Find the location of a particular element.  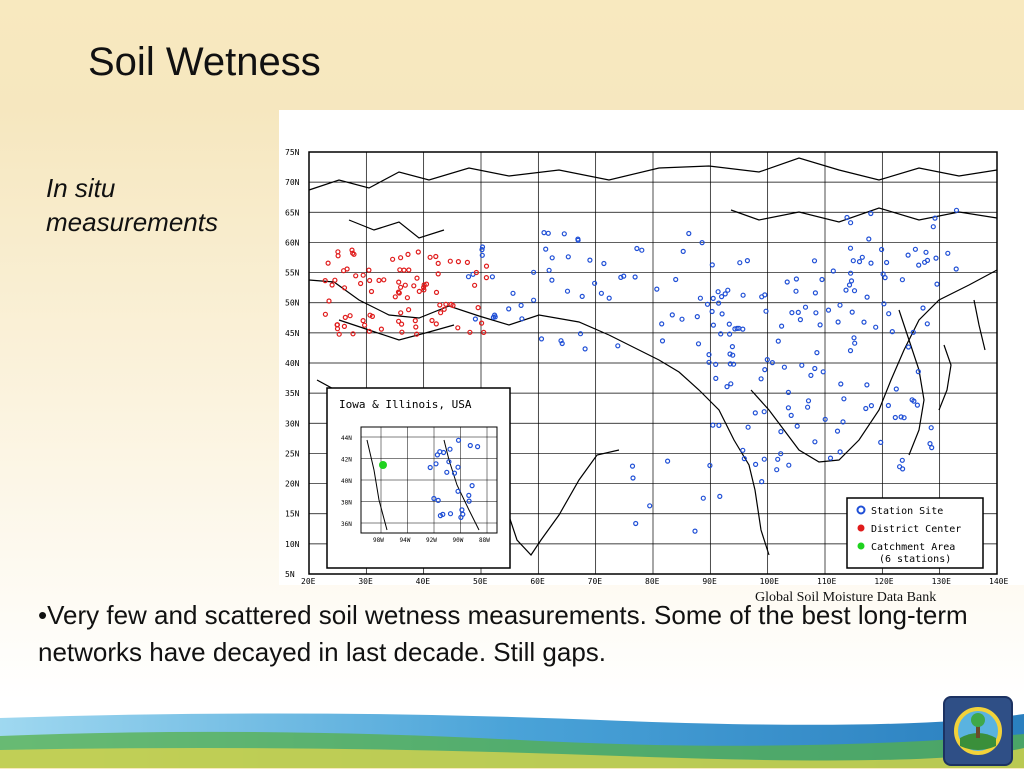

lat-tick-label: 20N is located at coordinates (292, 484).